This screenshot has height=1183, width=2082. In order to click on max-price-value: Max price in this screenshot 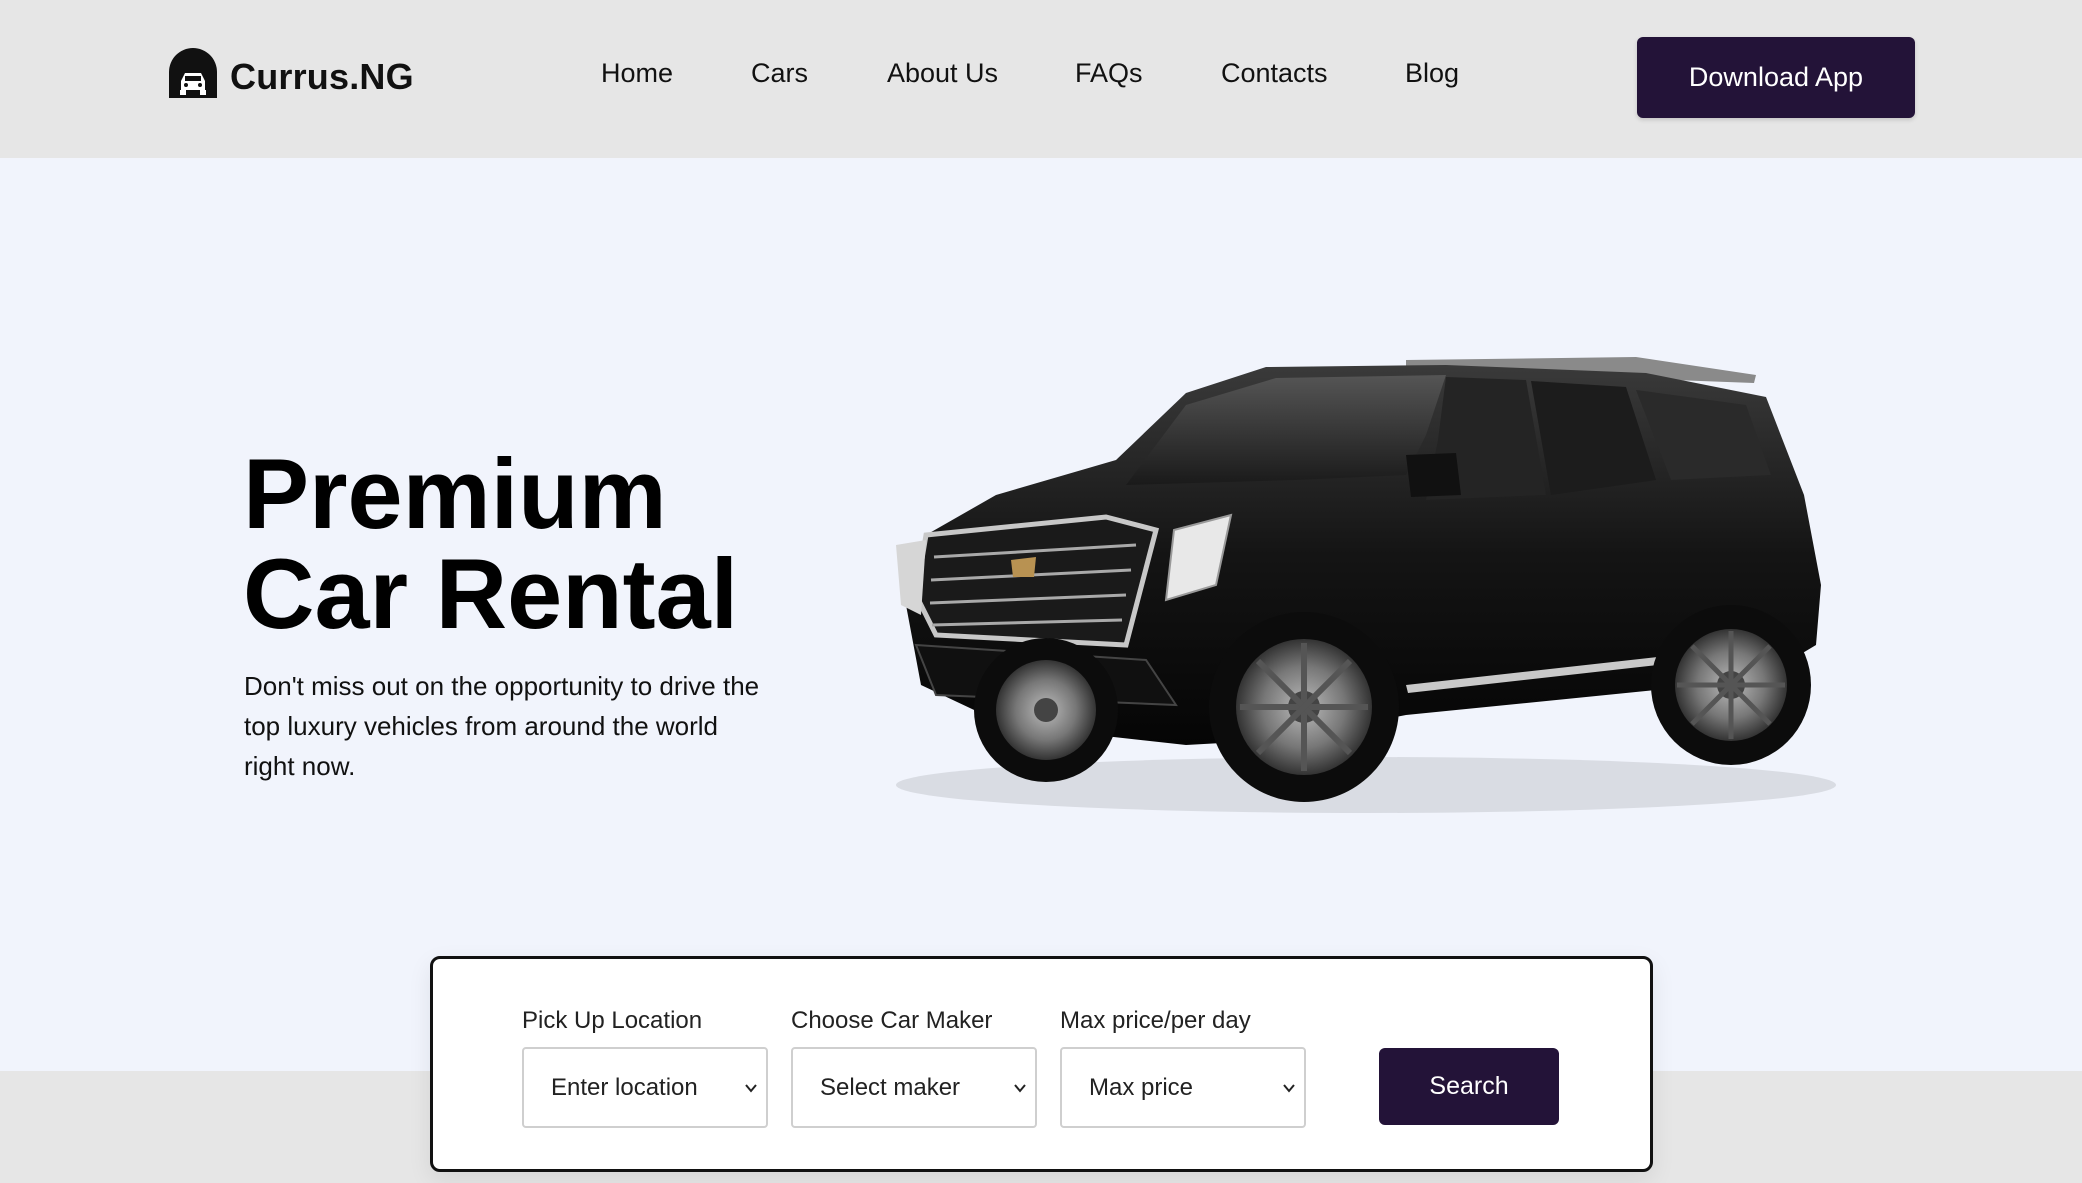, I will do `click(1141, 1087)`.